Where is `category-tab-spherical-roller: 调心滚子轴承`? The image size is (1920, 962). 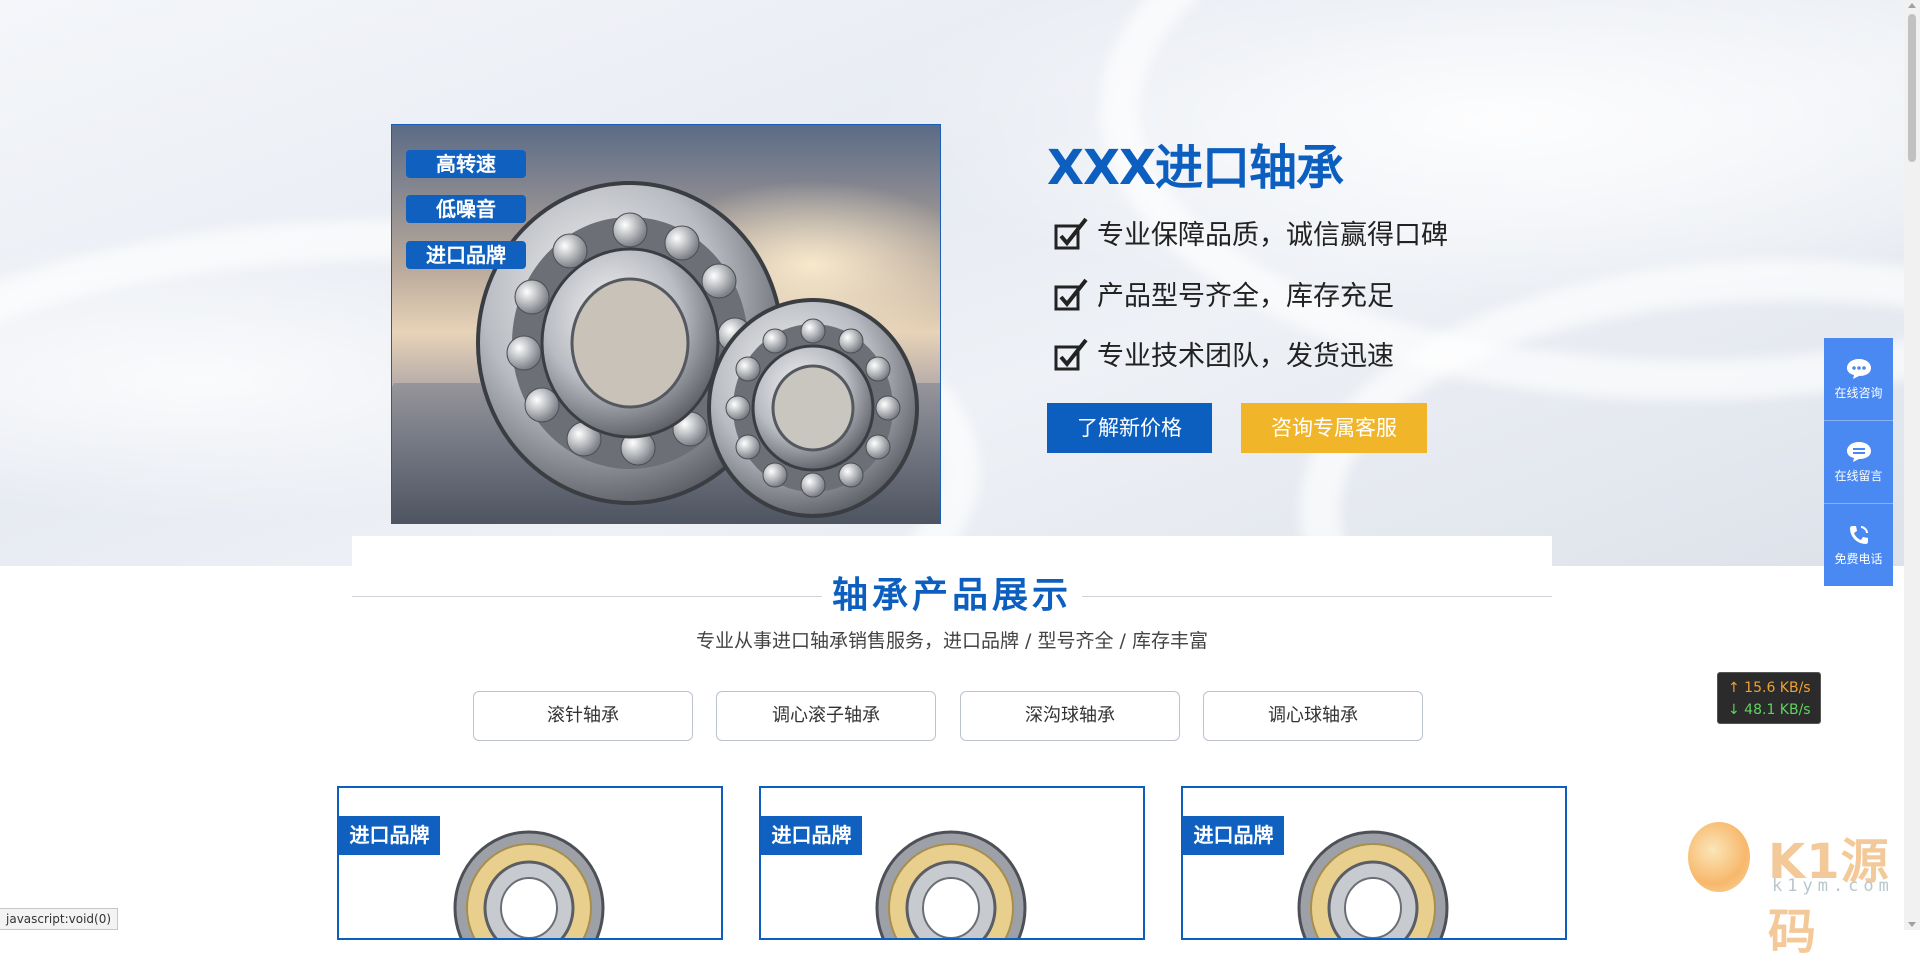
category-tab-spherical-roller: 调心滚子轴承 is located at coordinates (826, 716).